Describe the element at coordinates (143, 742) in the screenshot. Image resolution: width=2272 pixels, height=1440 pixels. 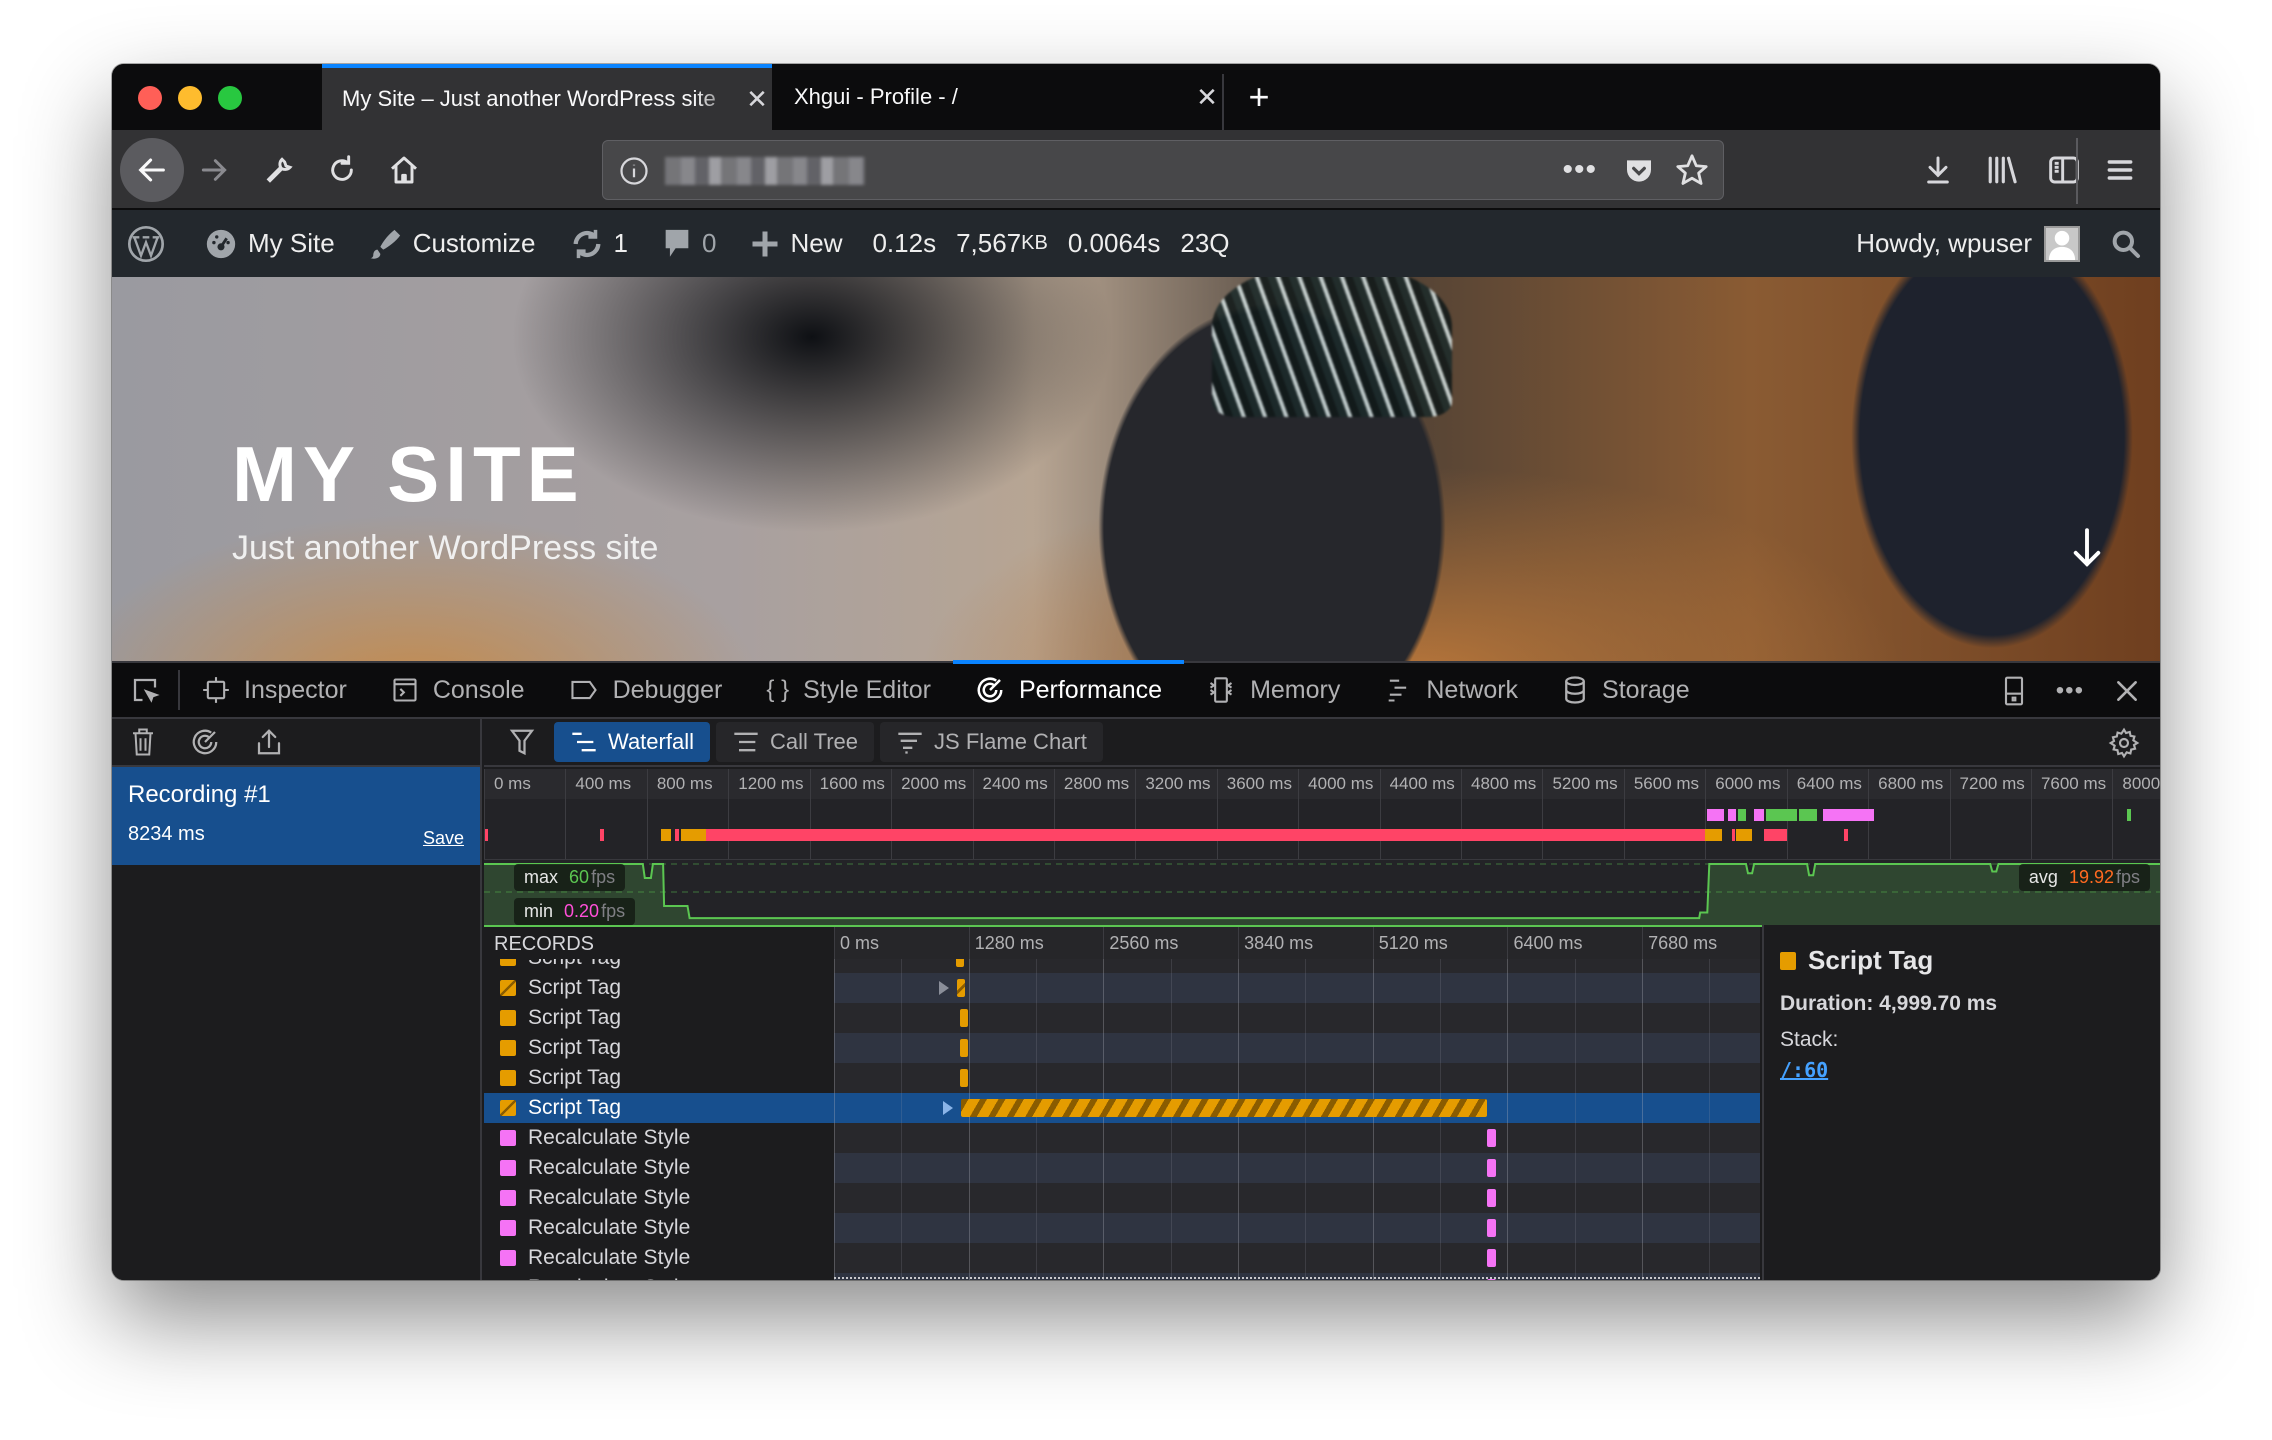
I see `trash-icon` at that location.